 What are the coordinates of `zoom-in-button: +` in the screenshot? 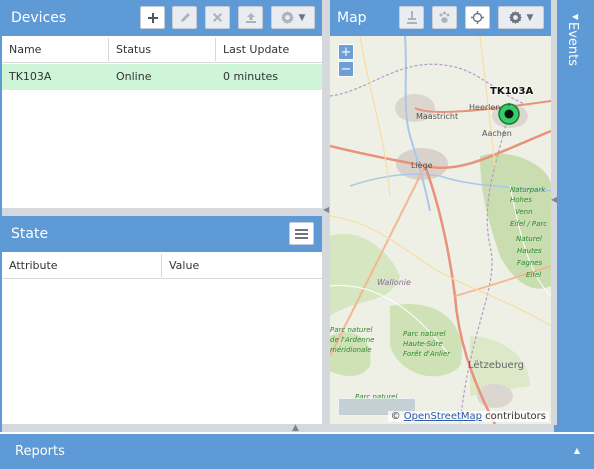 It's located at (346, 52).